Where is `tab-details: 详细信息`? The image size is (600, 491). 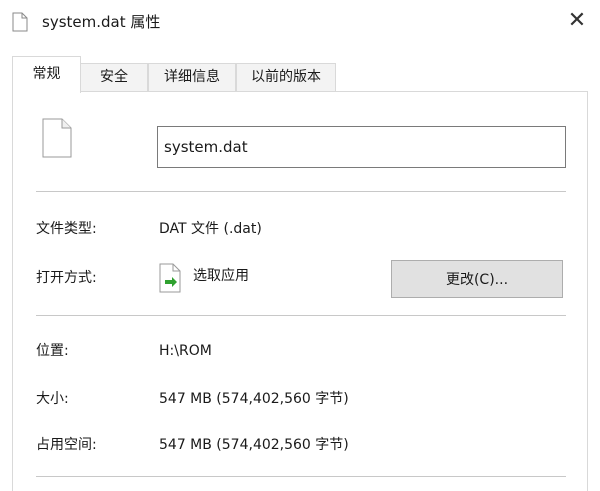
tab-details: 详细信息 is located at coordinates (192, 77).